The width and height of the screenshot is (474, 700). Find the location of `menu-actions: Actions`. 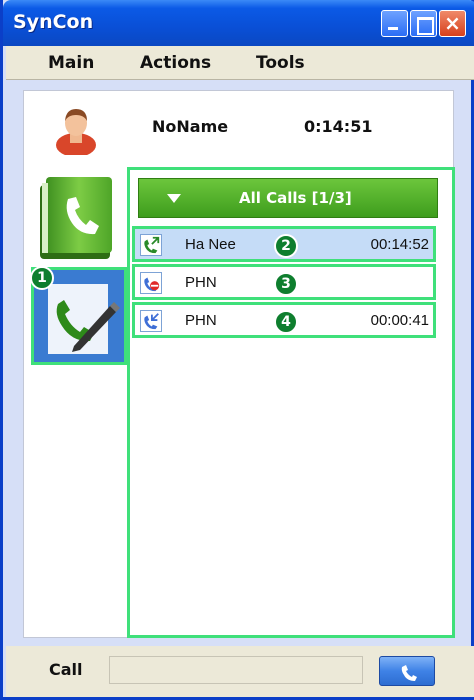

menu-actions: Actions is located at coordinates (175, 63).